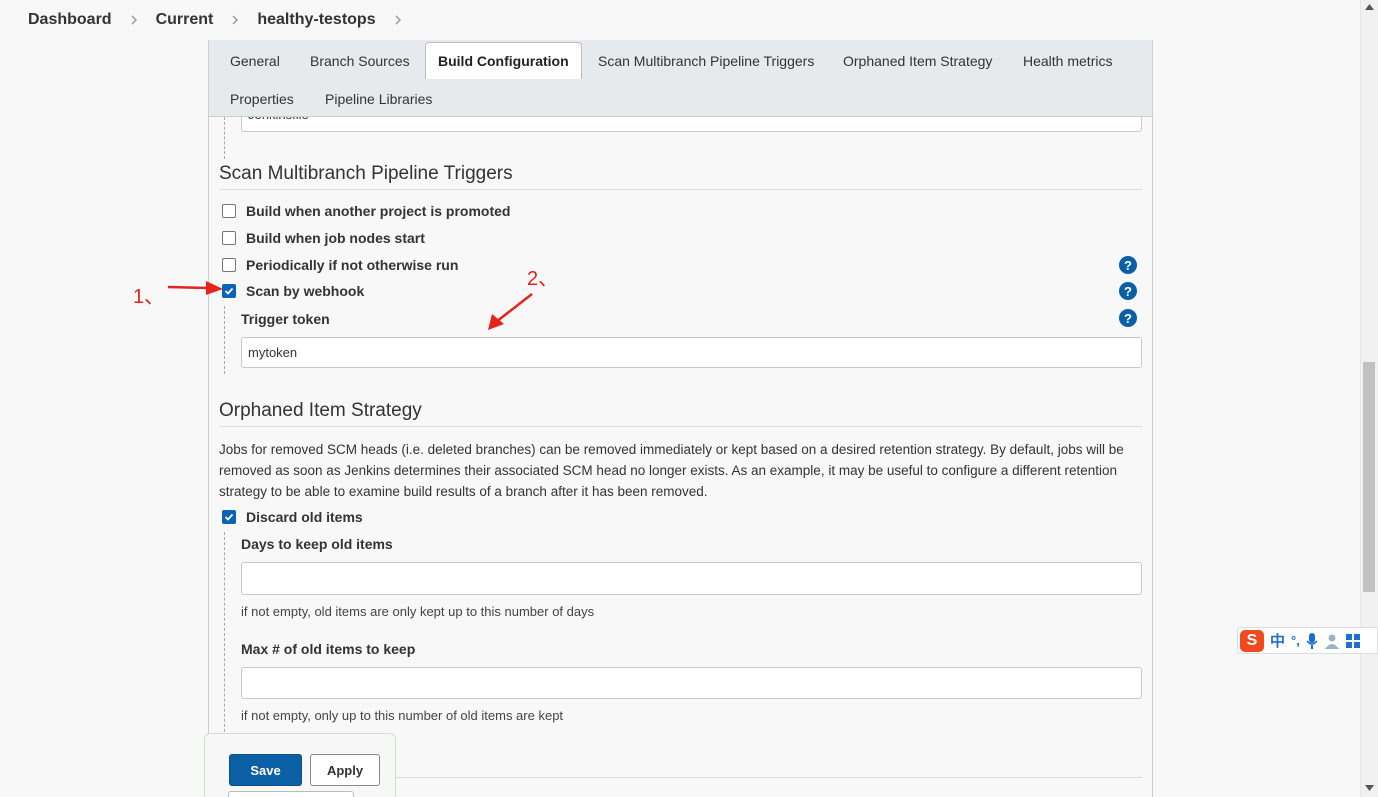  What do you see at coordinates (706, 61) in the screenshot?
I see `tab-scan-triggers: Scan Multibranch Pipeline Triggers` at bounding box center [706, 61].